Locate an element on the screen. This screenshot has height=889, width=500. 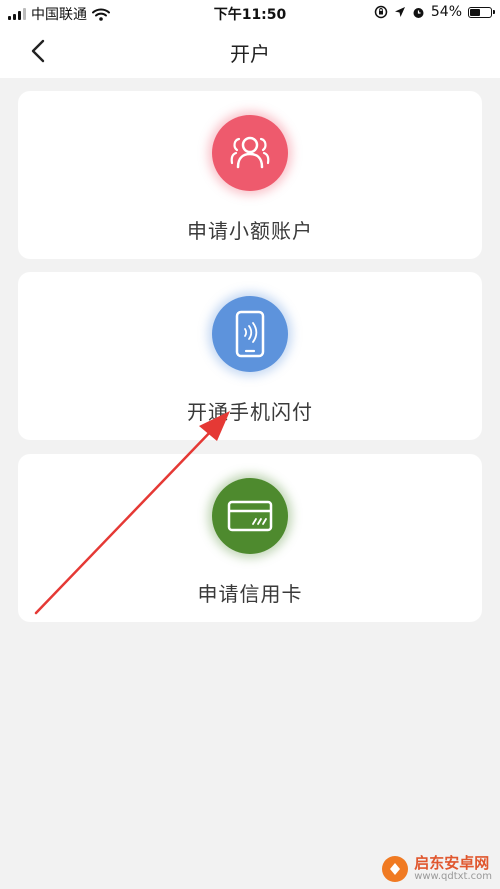
orientation-lock-icon is located at coordinates (381, 12).